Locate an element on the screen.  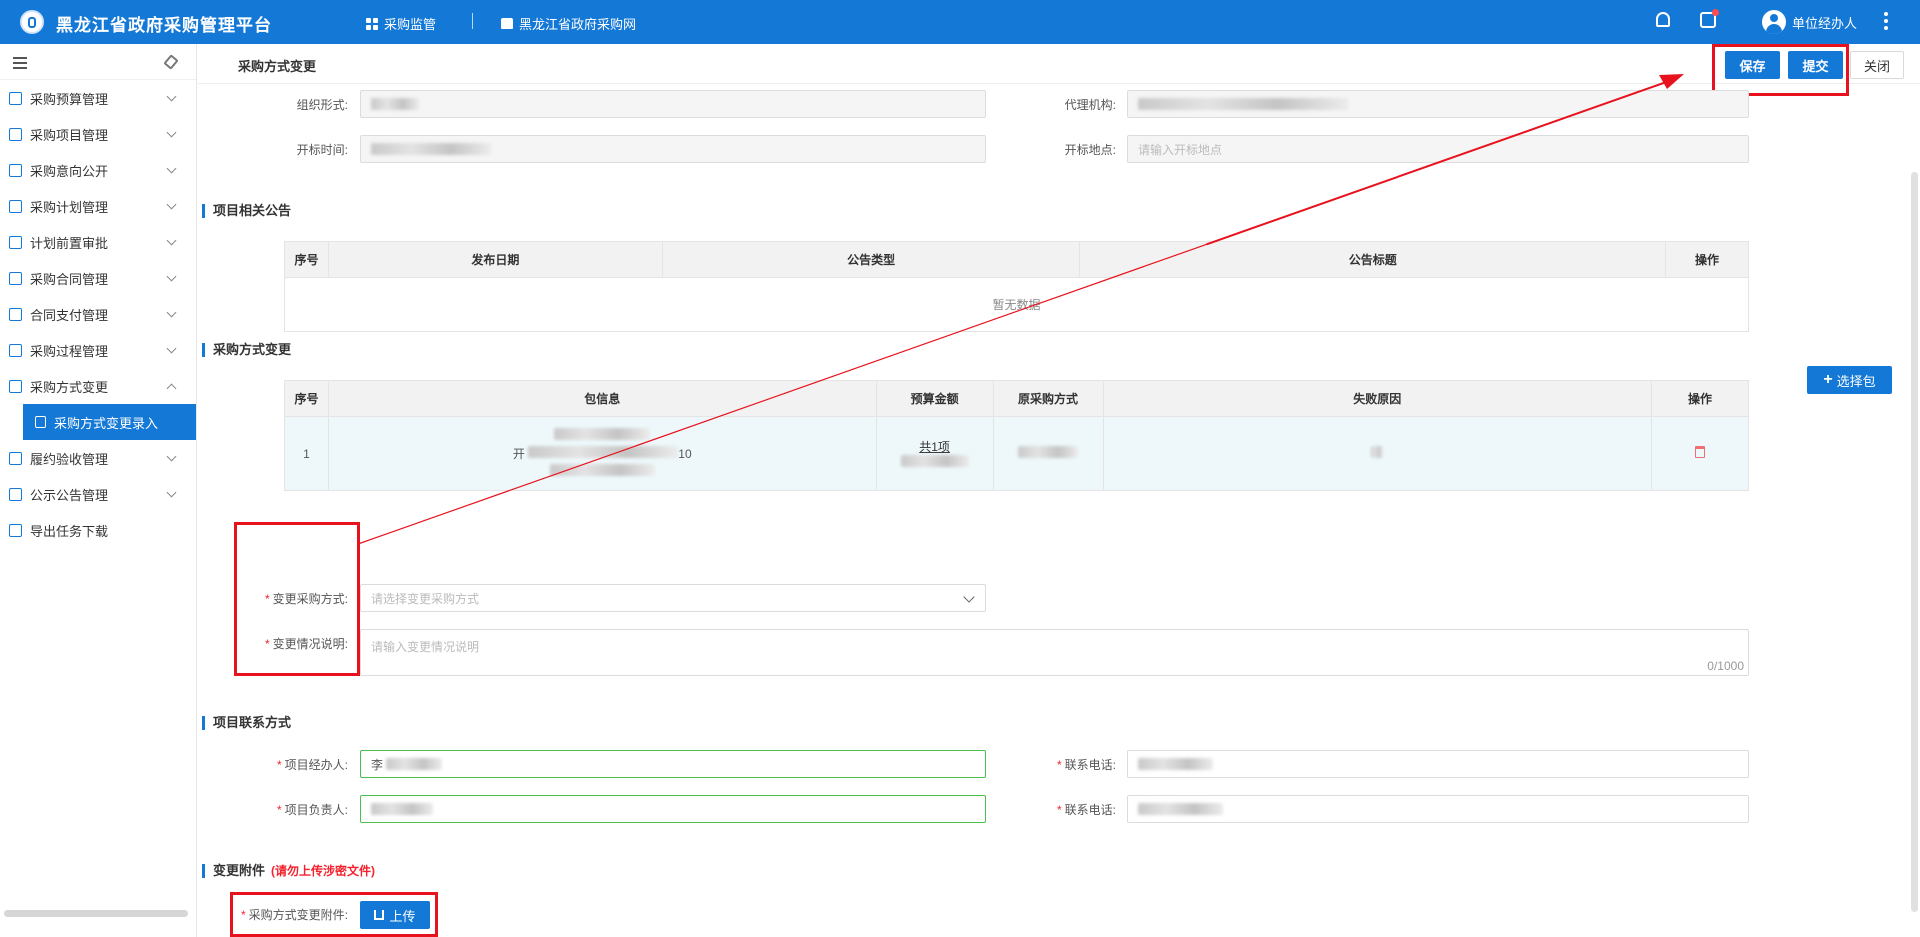
sidebar-item-preapproval: 计划前置审批 is located at coordinates (98, 242).